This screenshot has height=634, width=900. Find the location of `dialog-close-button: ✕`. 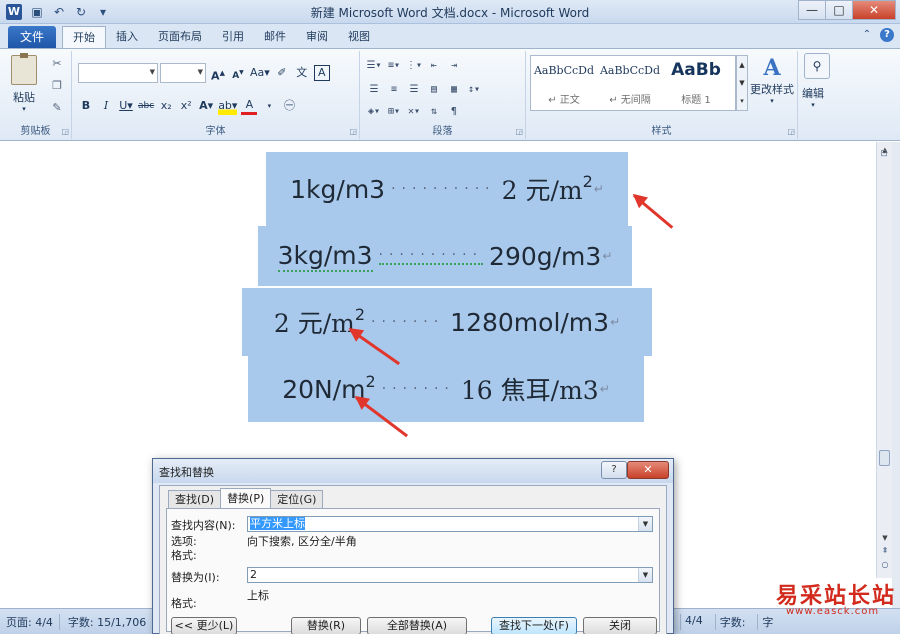

dialog-close-button: ✕ is located at coordinates (648, 470).